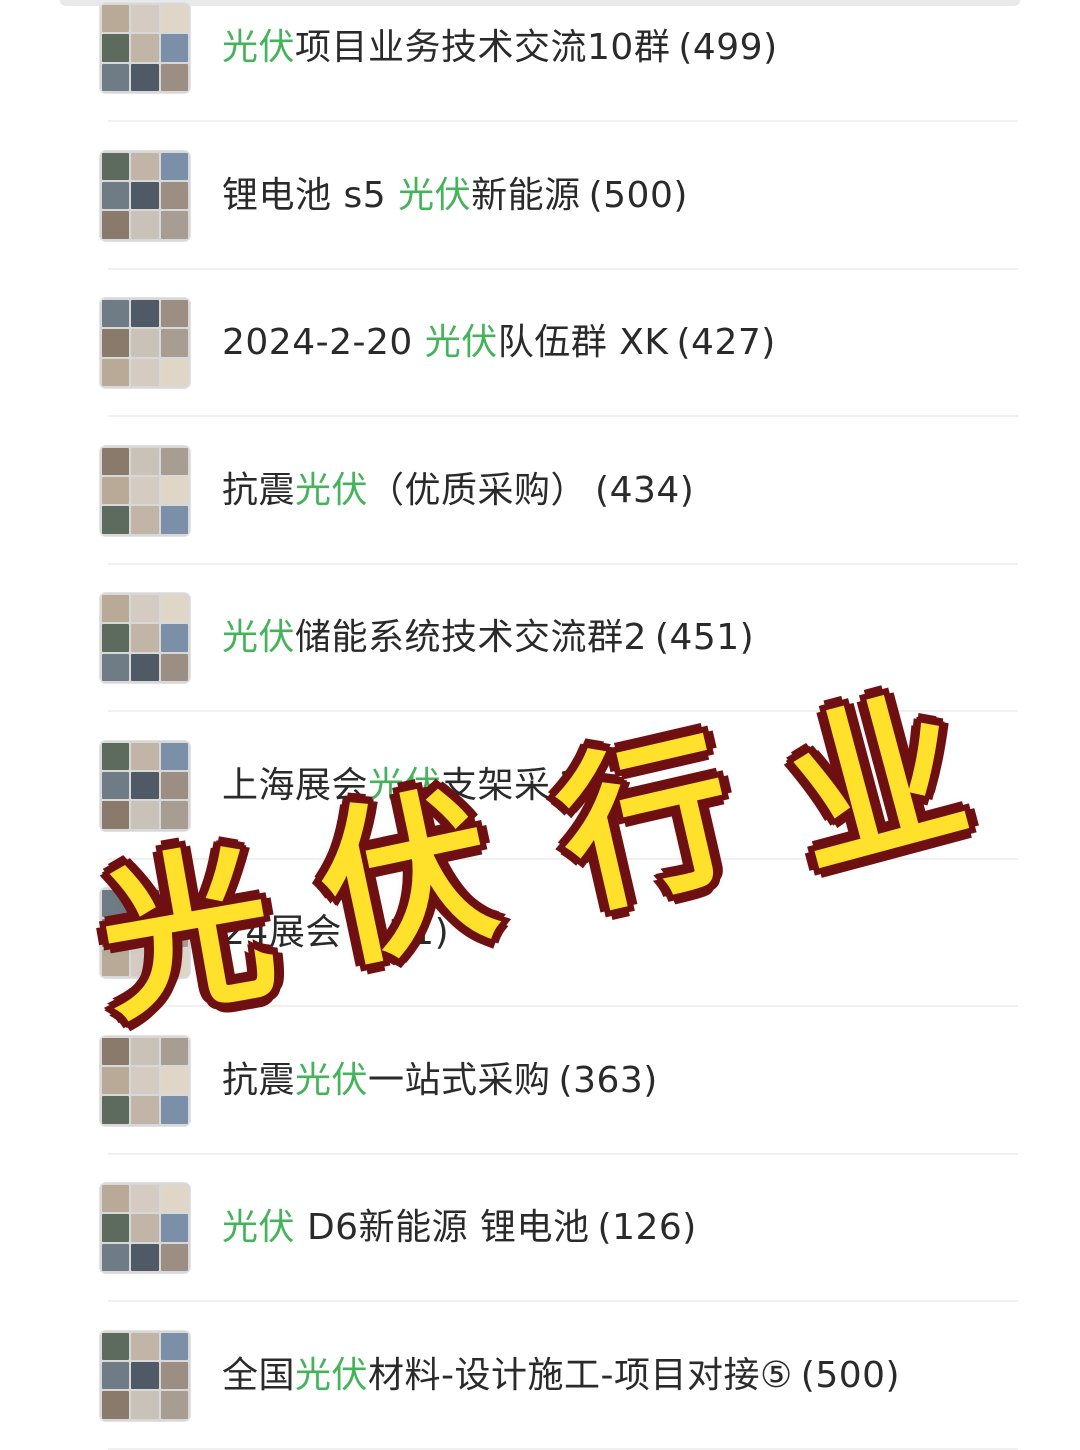 This screenshot has height=1450, width=1080. Describe the element at coordinates (526, 195) in the screenshot. I see `group-name-suffix: 新能源` at that location.